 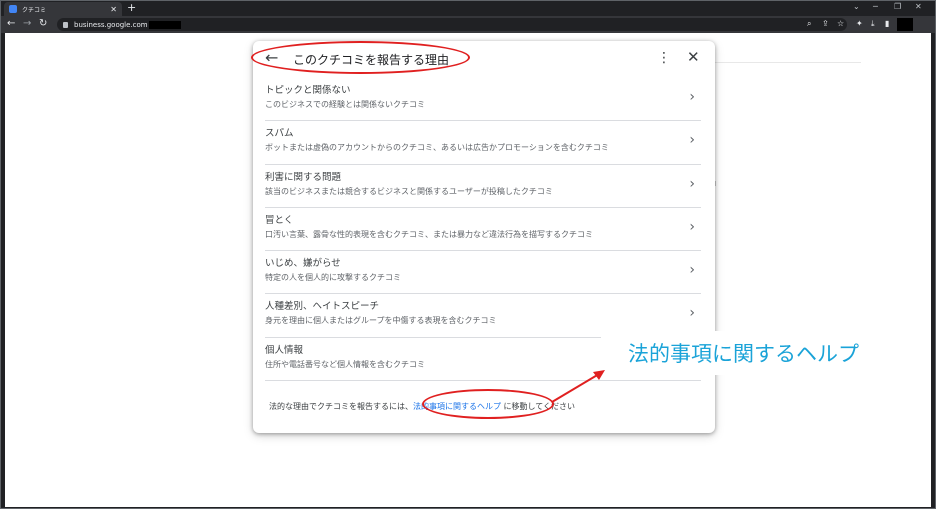 What do you see at coordinates (875, 6) in the screenshot?
I see `minimize-button: ─` at bounding box center [875, 6].